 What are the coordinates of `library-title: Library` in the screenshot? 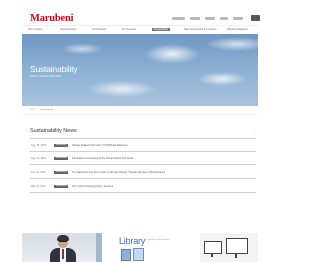 It's located at (132, 241).